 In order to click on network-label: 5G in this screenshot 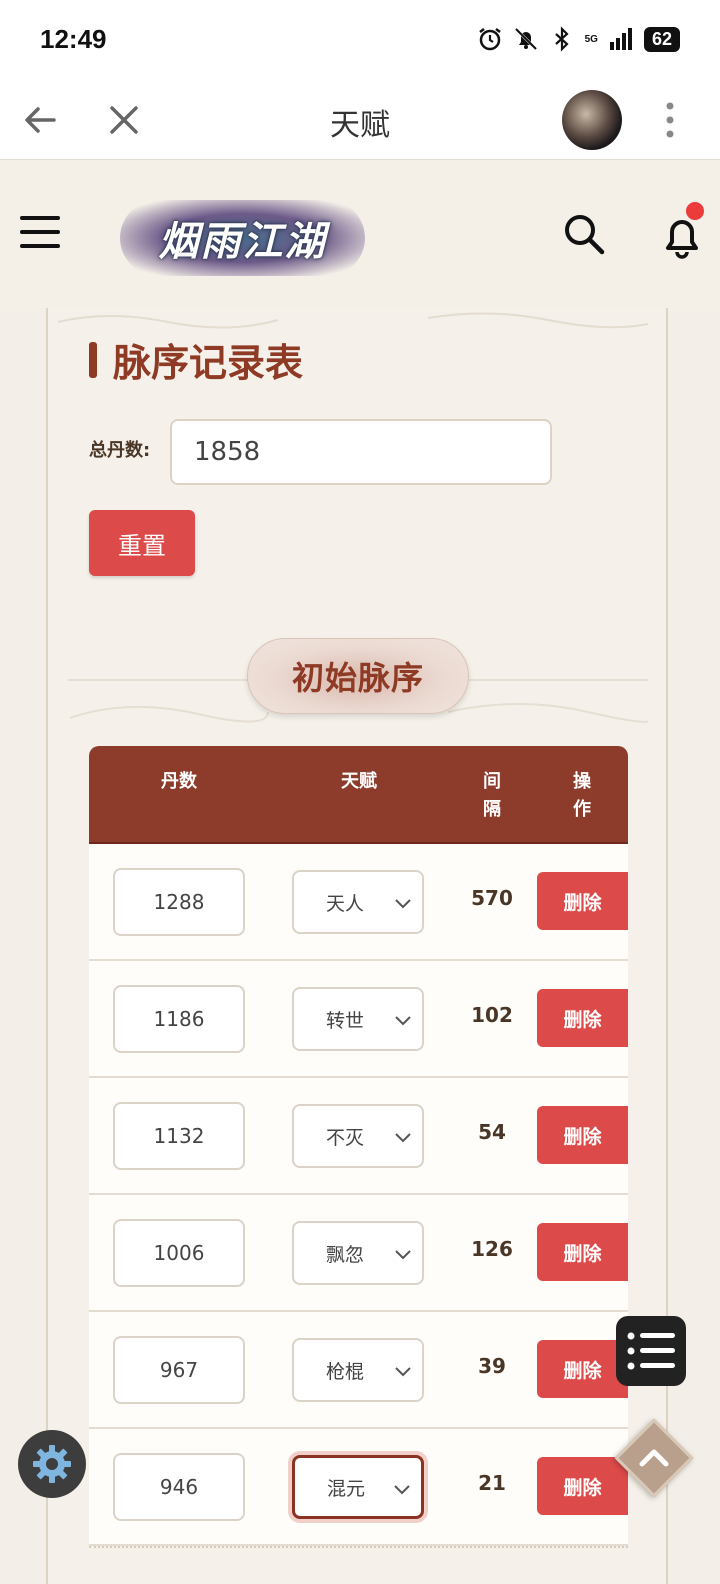, I will do `click(591, 39)`.